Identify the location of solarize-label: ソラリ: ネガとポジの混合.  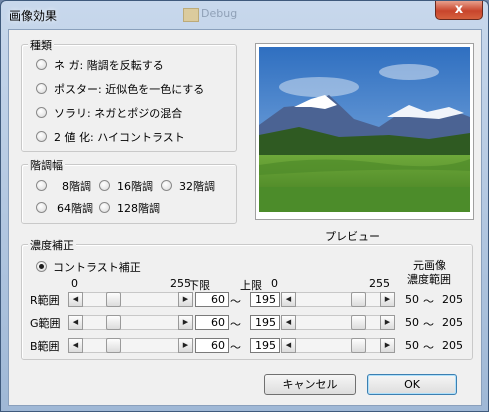
(118, 113).